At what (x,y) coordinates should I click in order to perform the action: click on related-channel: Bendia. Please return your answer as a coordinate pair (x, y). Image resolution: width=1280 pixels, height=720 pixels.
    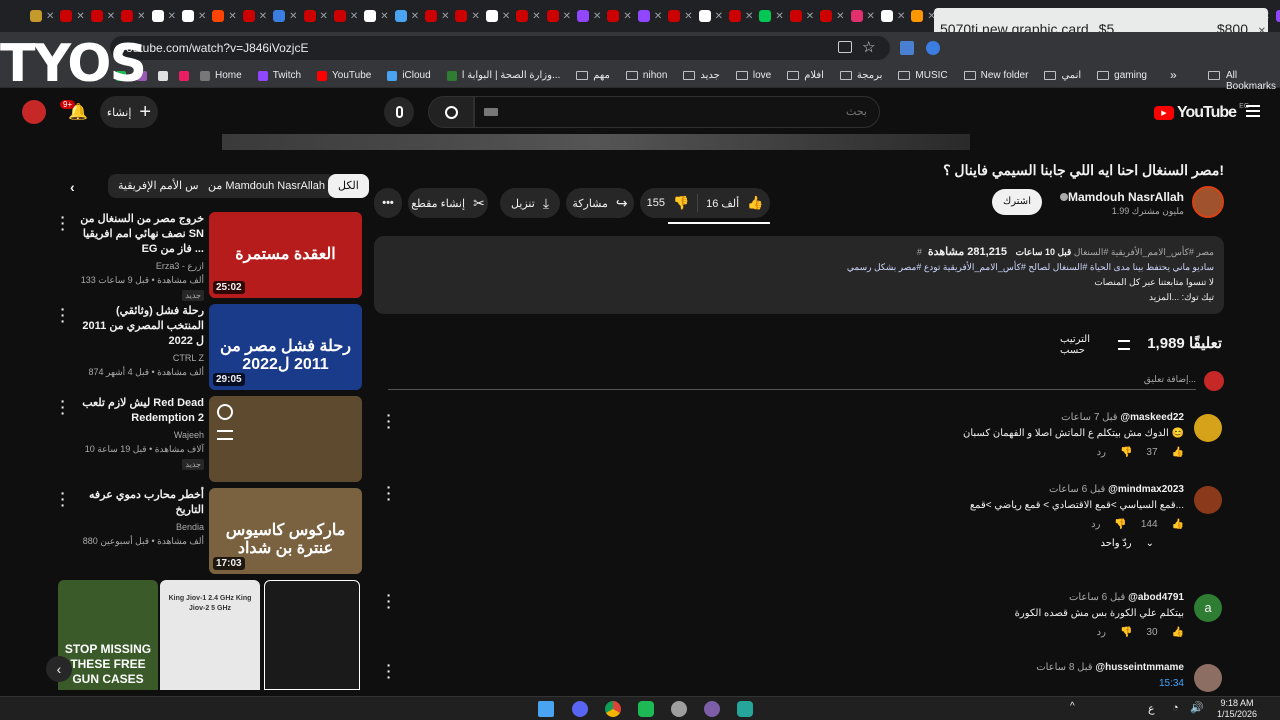
    Looking at the image, I should click on (140, 527).